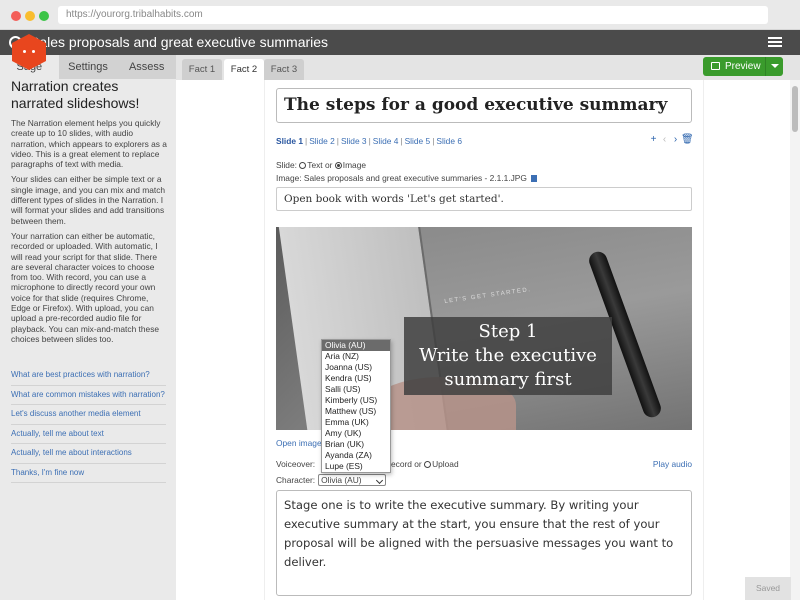 This screenshot has width=800, height=600. What do you see at coordinates (354, 141) in the screenshot?
I see `slide-3-link: Slide 3` at bounding box center [354, 141].